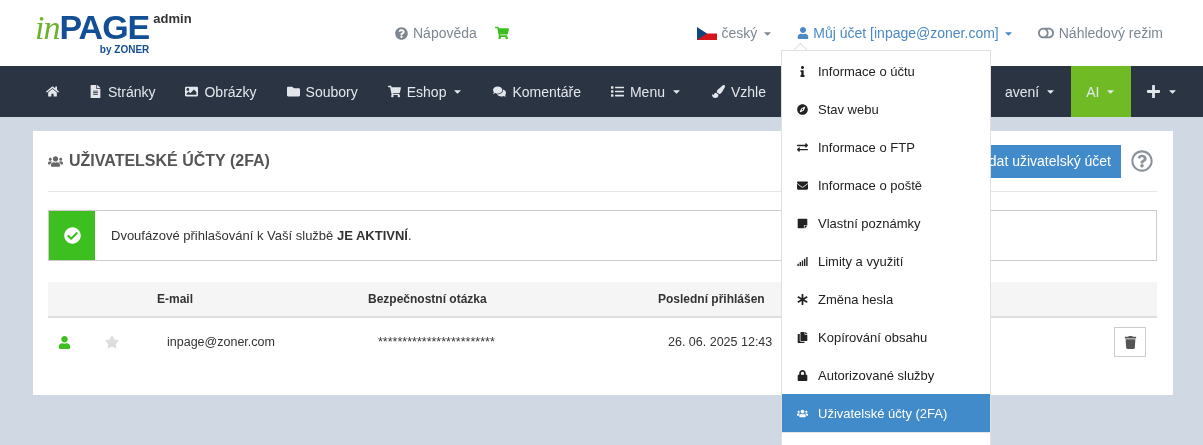 The height and width of the screenshot is (445, 1203). Describe the element at coordinates (95, 91) in the screenshot. I see `document-icon` at that location.